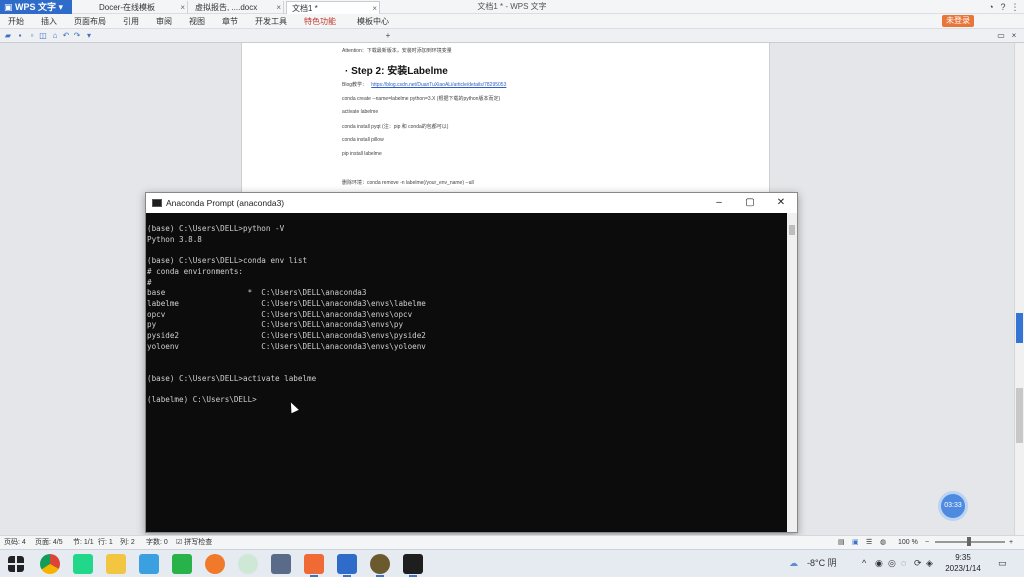  What do you see at coordinates (792, 372) in the screenshot?
I see `console-scrollbar` at bounding box center [792, 372].